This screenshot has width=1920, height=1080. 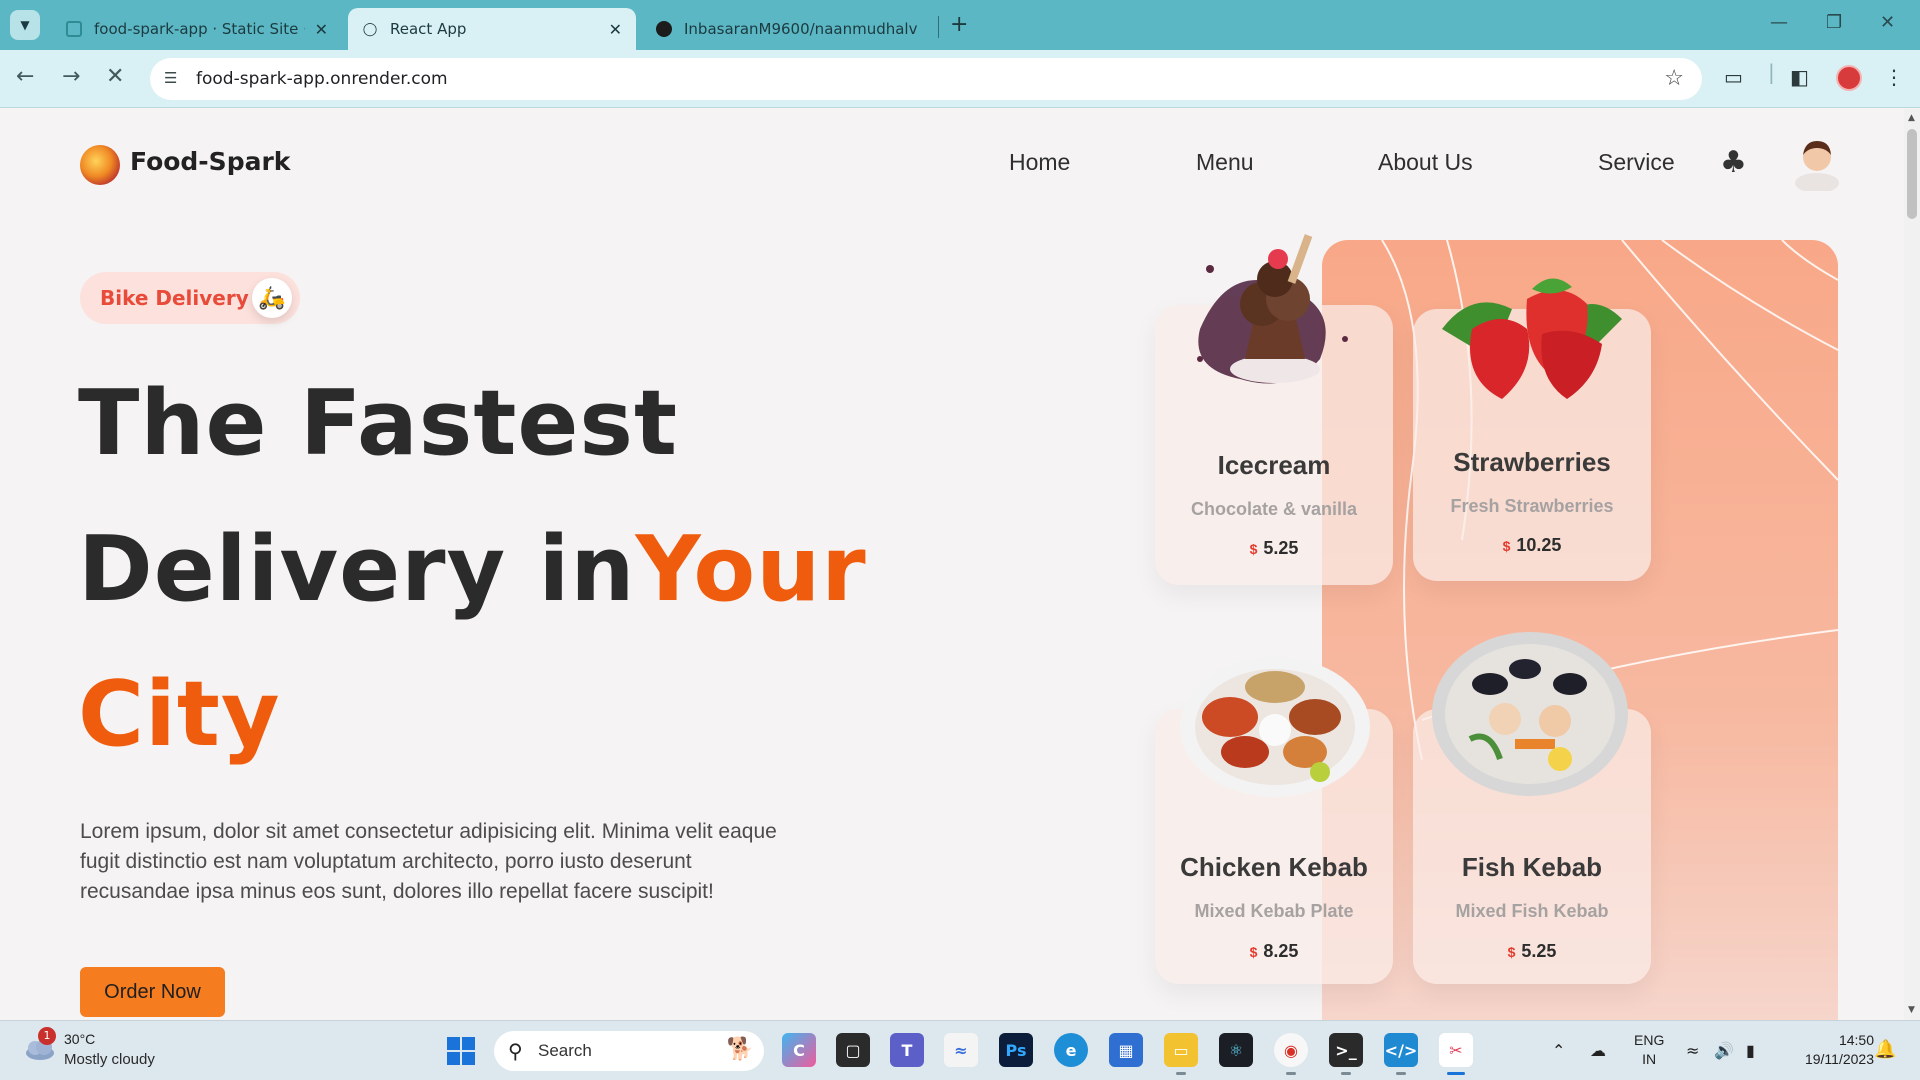 What do you see at coordinates (1724, 1050) in the screenshot?
I see `volume-icon: 🔊` at bounding box center [1724, 1050].